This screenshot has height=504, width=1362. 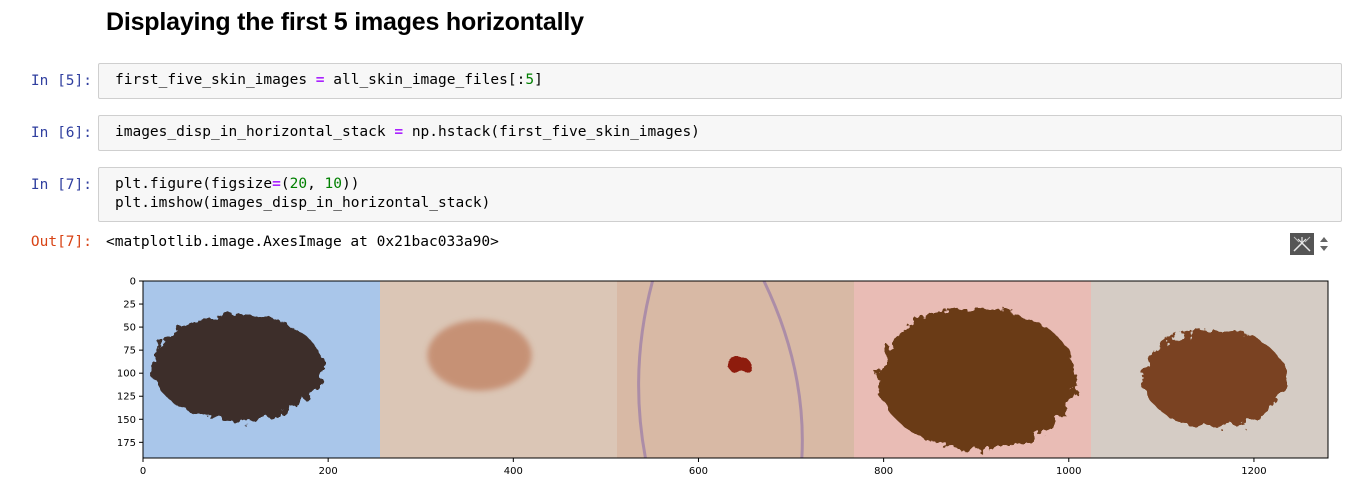 I want to click on y-tick-label: 75, so click(x=129, y=351).